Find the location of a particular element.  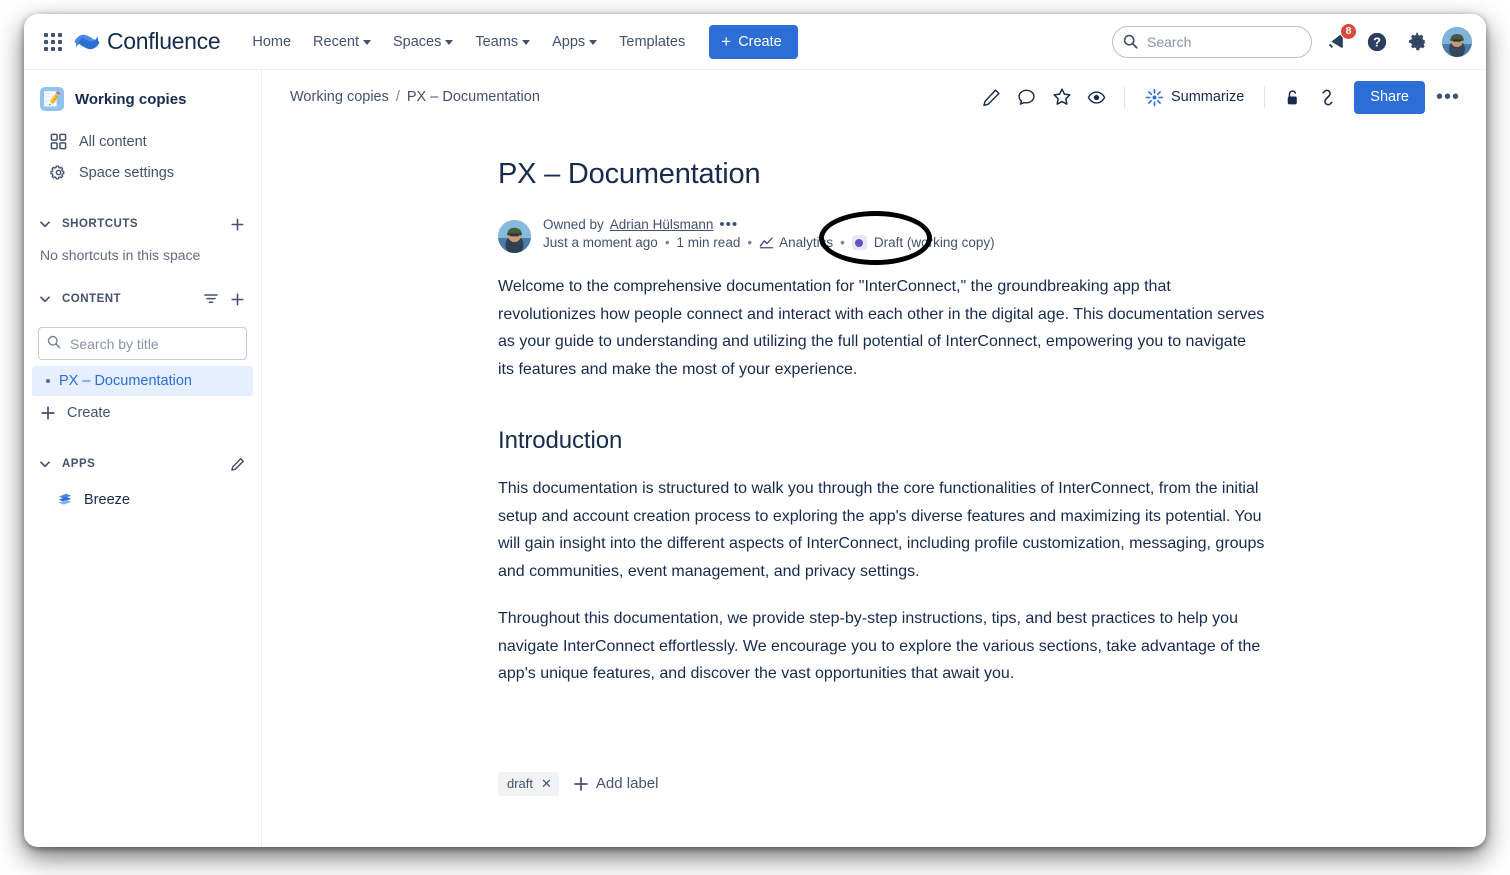

space-name: Working copies is located at coordinates (131, 99).